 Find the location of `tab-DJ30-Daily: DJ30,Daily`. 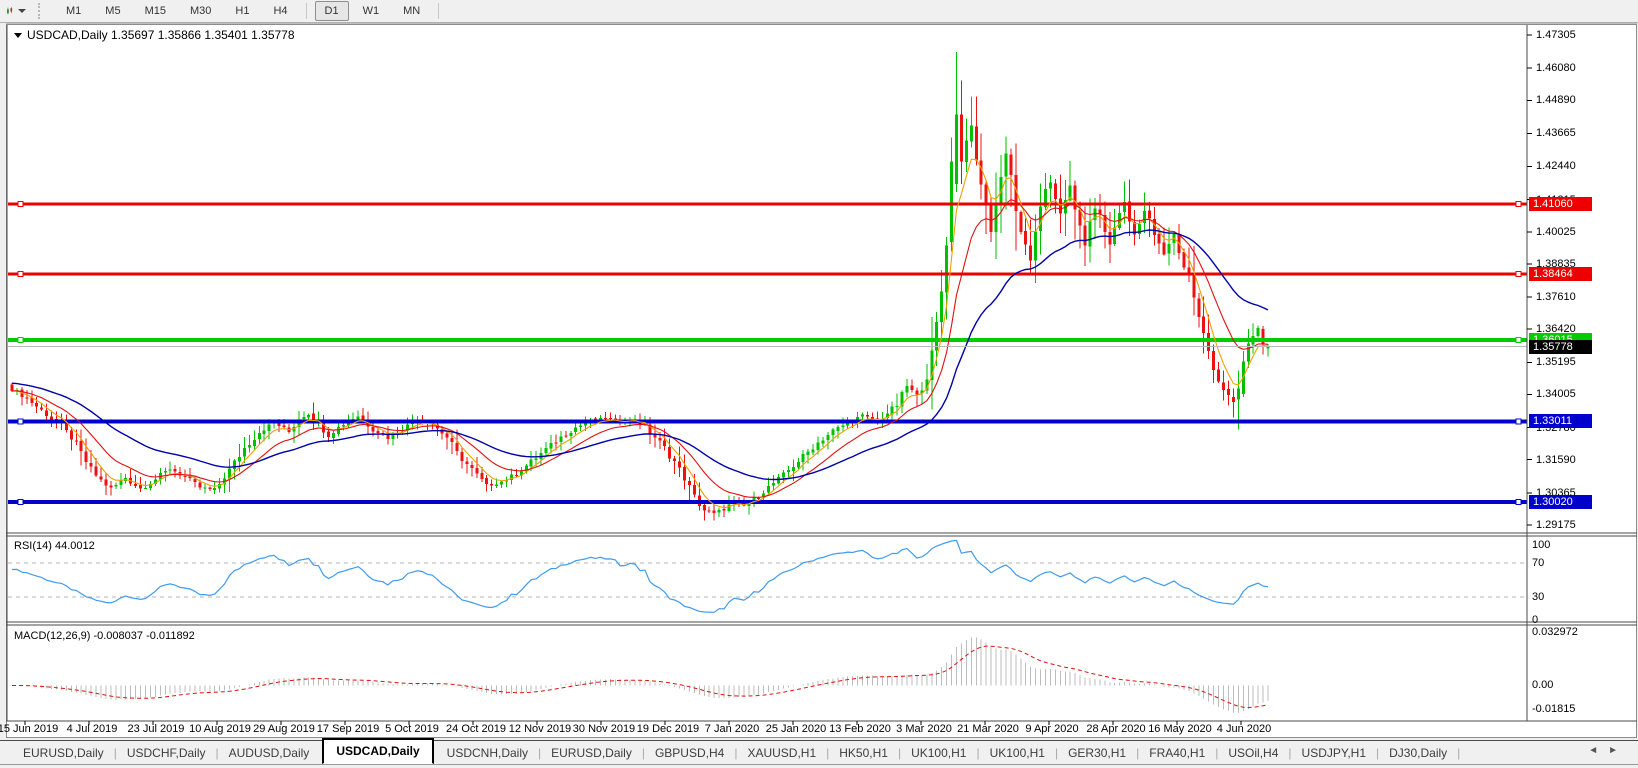

tab-DJ30-Daily: DJ30,Daily is located at coordinates (1418, 753).